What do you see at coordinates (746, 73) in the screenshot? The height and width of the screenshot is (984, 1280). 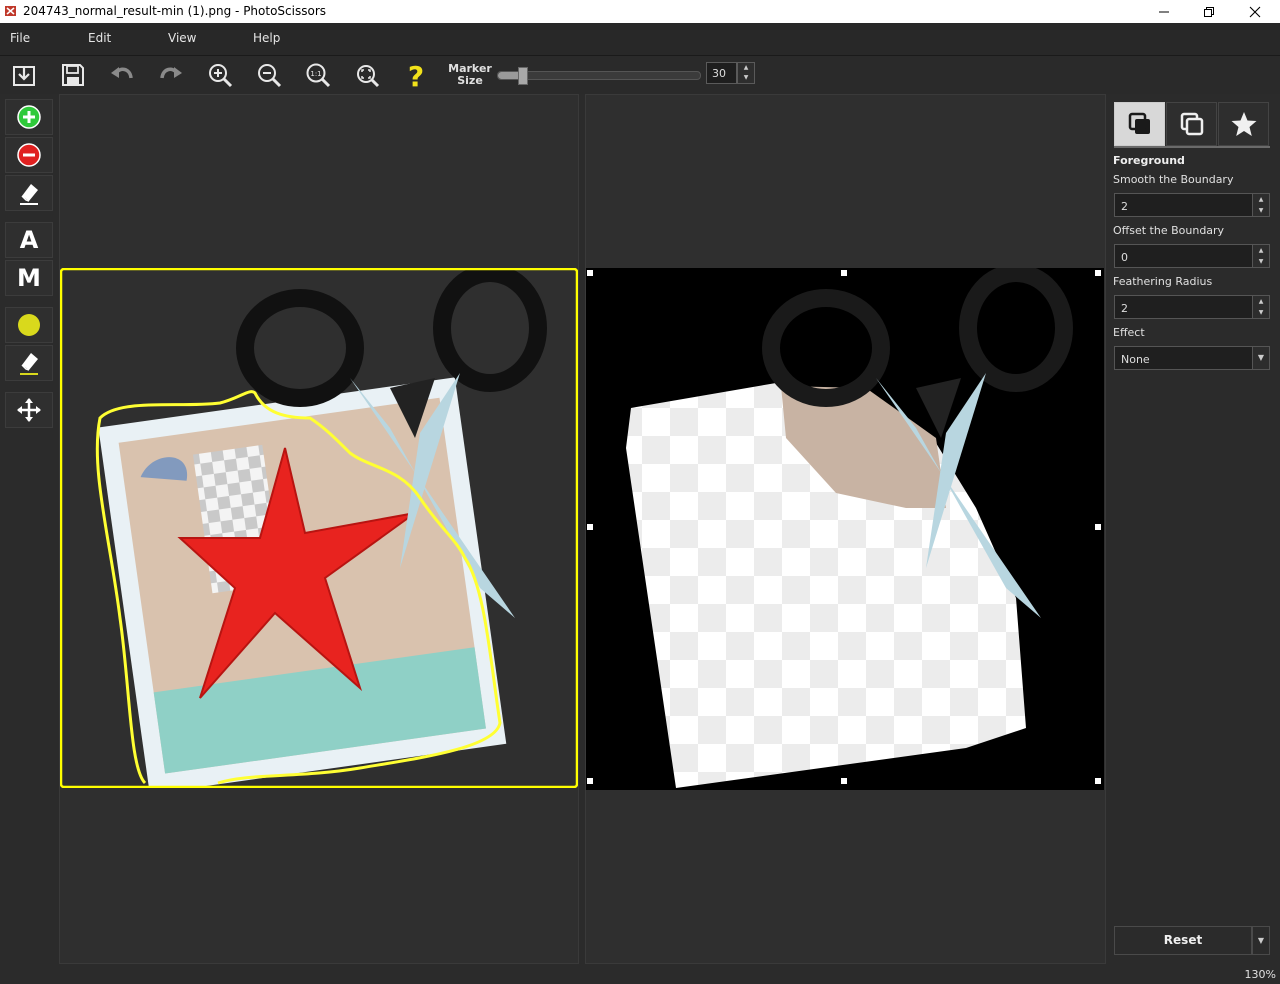 I see `marker-size-spinner: ▲ ▼` at bounding box center [746, 73].